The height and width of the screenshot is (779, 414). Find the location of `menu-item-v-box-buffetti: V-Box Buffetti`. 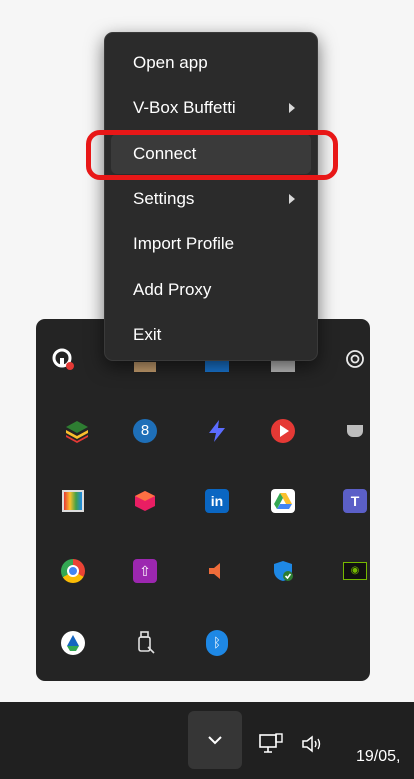

menu-item-v-box-buffetti: V-Box Buffetti is located at coordinates (211, 108).